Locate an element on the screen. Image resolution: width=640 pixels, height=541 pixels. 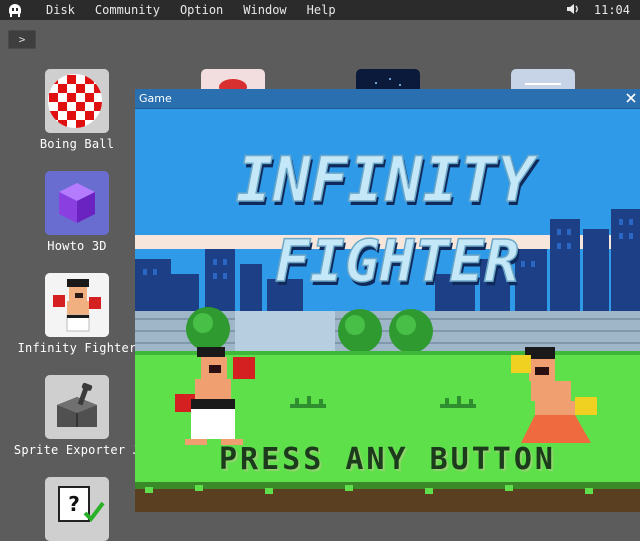
fighter-icon is located at coordinates (77, 305).